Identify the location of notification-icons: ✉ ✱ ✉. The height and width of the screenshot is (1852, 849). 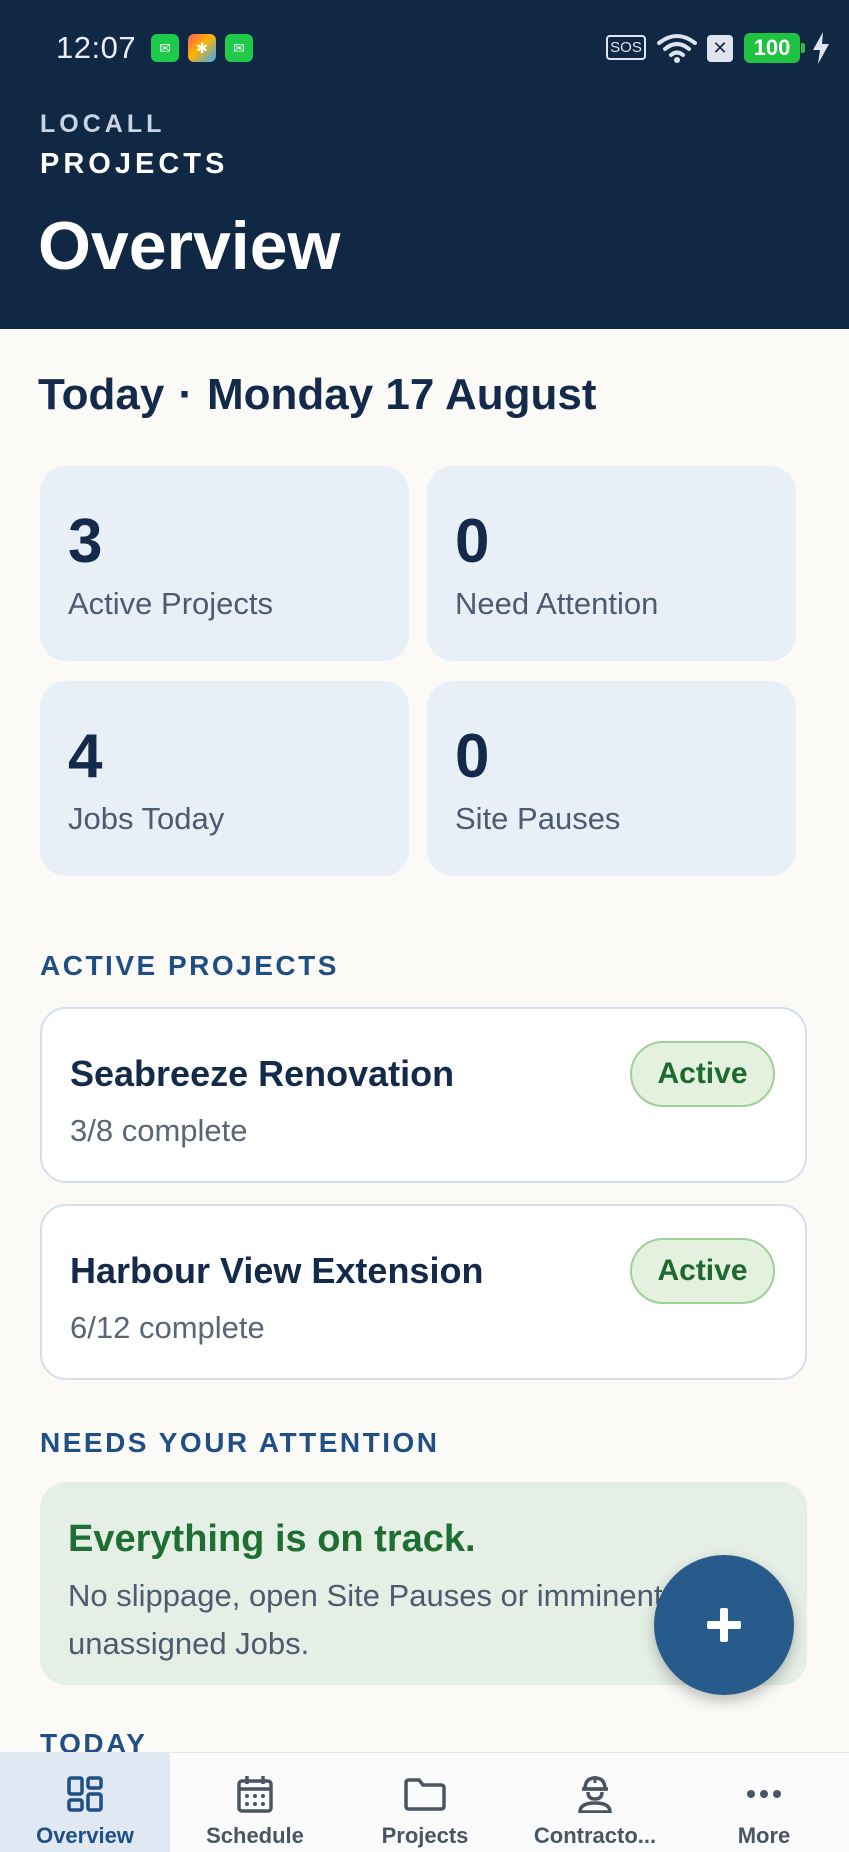
(202, 48).